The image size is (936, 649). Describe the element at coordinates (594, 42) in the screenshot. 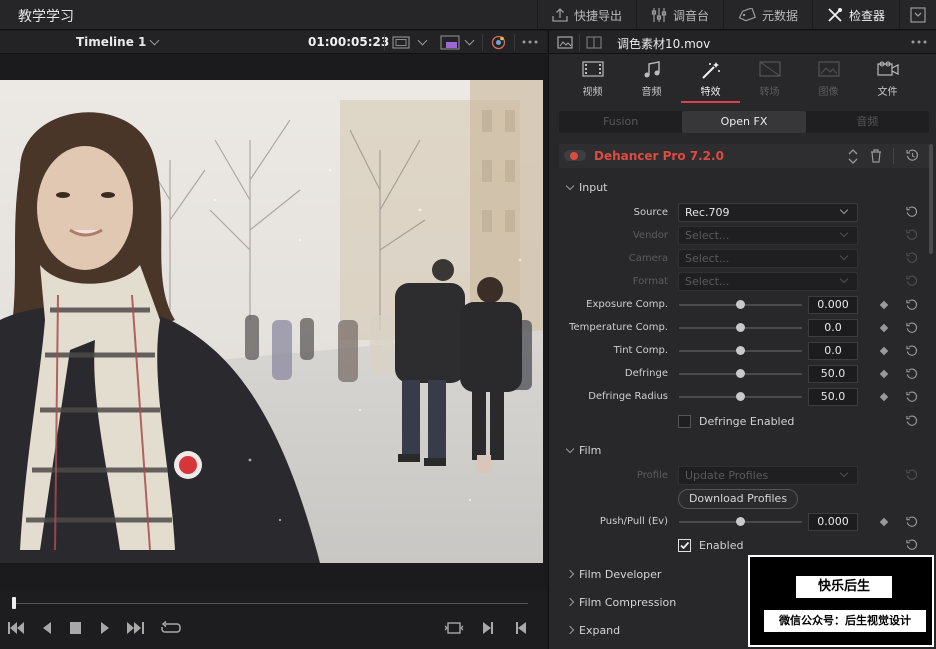

I see `split-view-icon` at that location.